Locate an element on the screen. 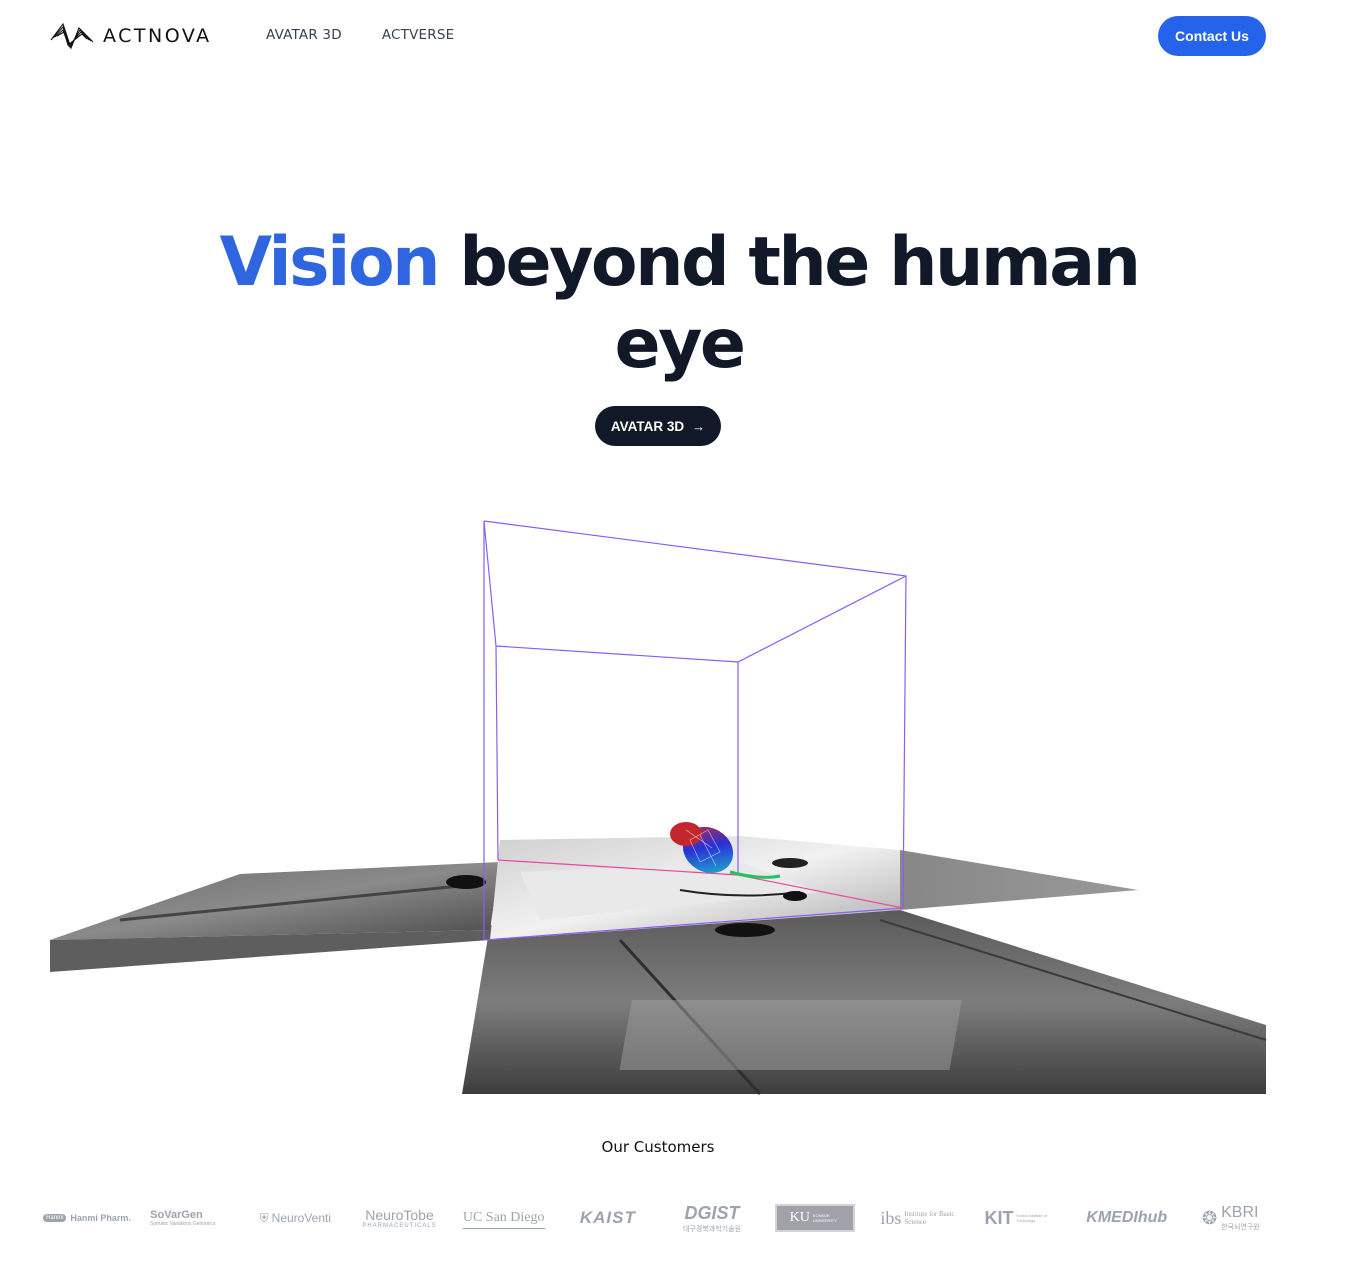 The image size is (1358, 1264). customer-logo-sovargen: SoVarGen Somatic Variations Genomics is located at coordinates (191, 1218).